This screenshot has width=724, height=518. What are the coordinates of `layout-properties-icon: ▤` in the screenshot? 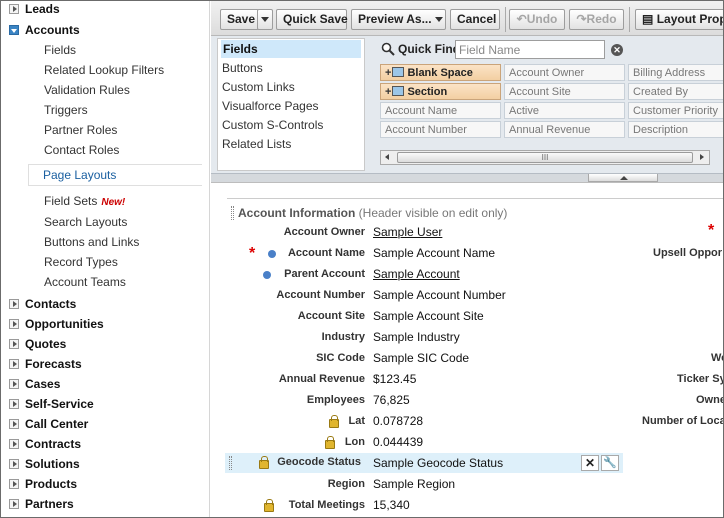 It's located at (648, 19).